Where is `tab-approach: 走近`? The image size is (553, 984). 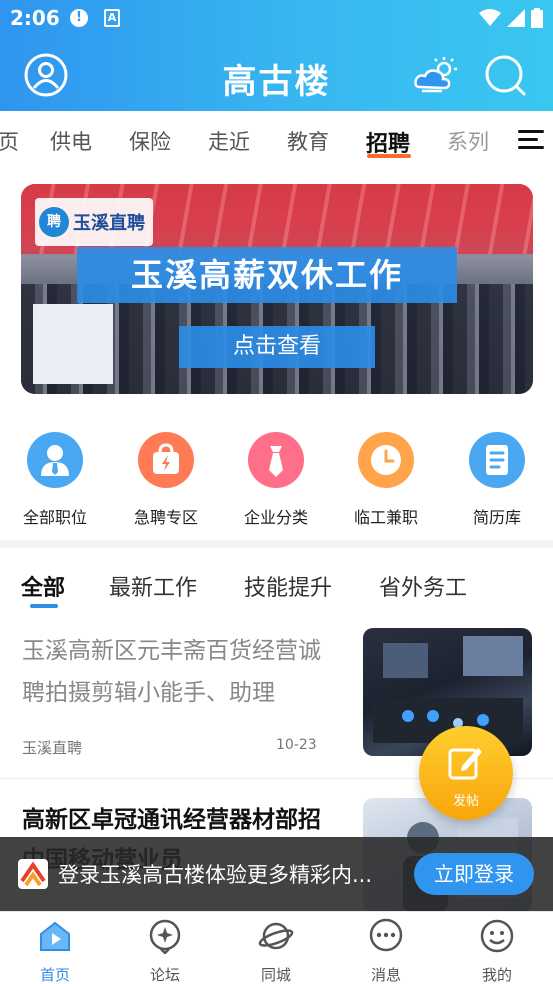 tab-approach: 走近 is located at coordinates (229, 141).